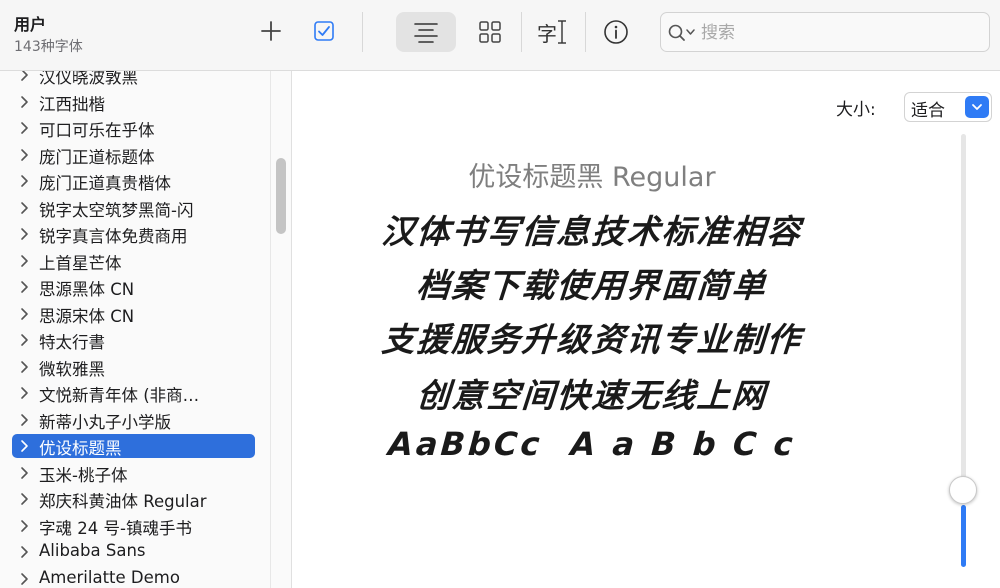 This screenshot has height=588, width=1000. I want to click on font-list-item: 郑庆科黄油体 Regular, so click(133, 499).